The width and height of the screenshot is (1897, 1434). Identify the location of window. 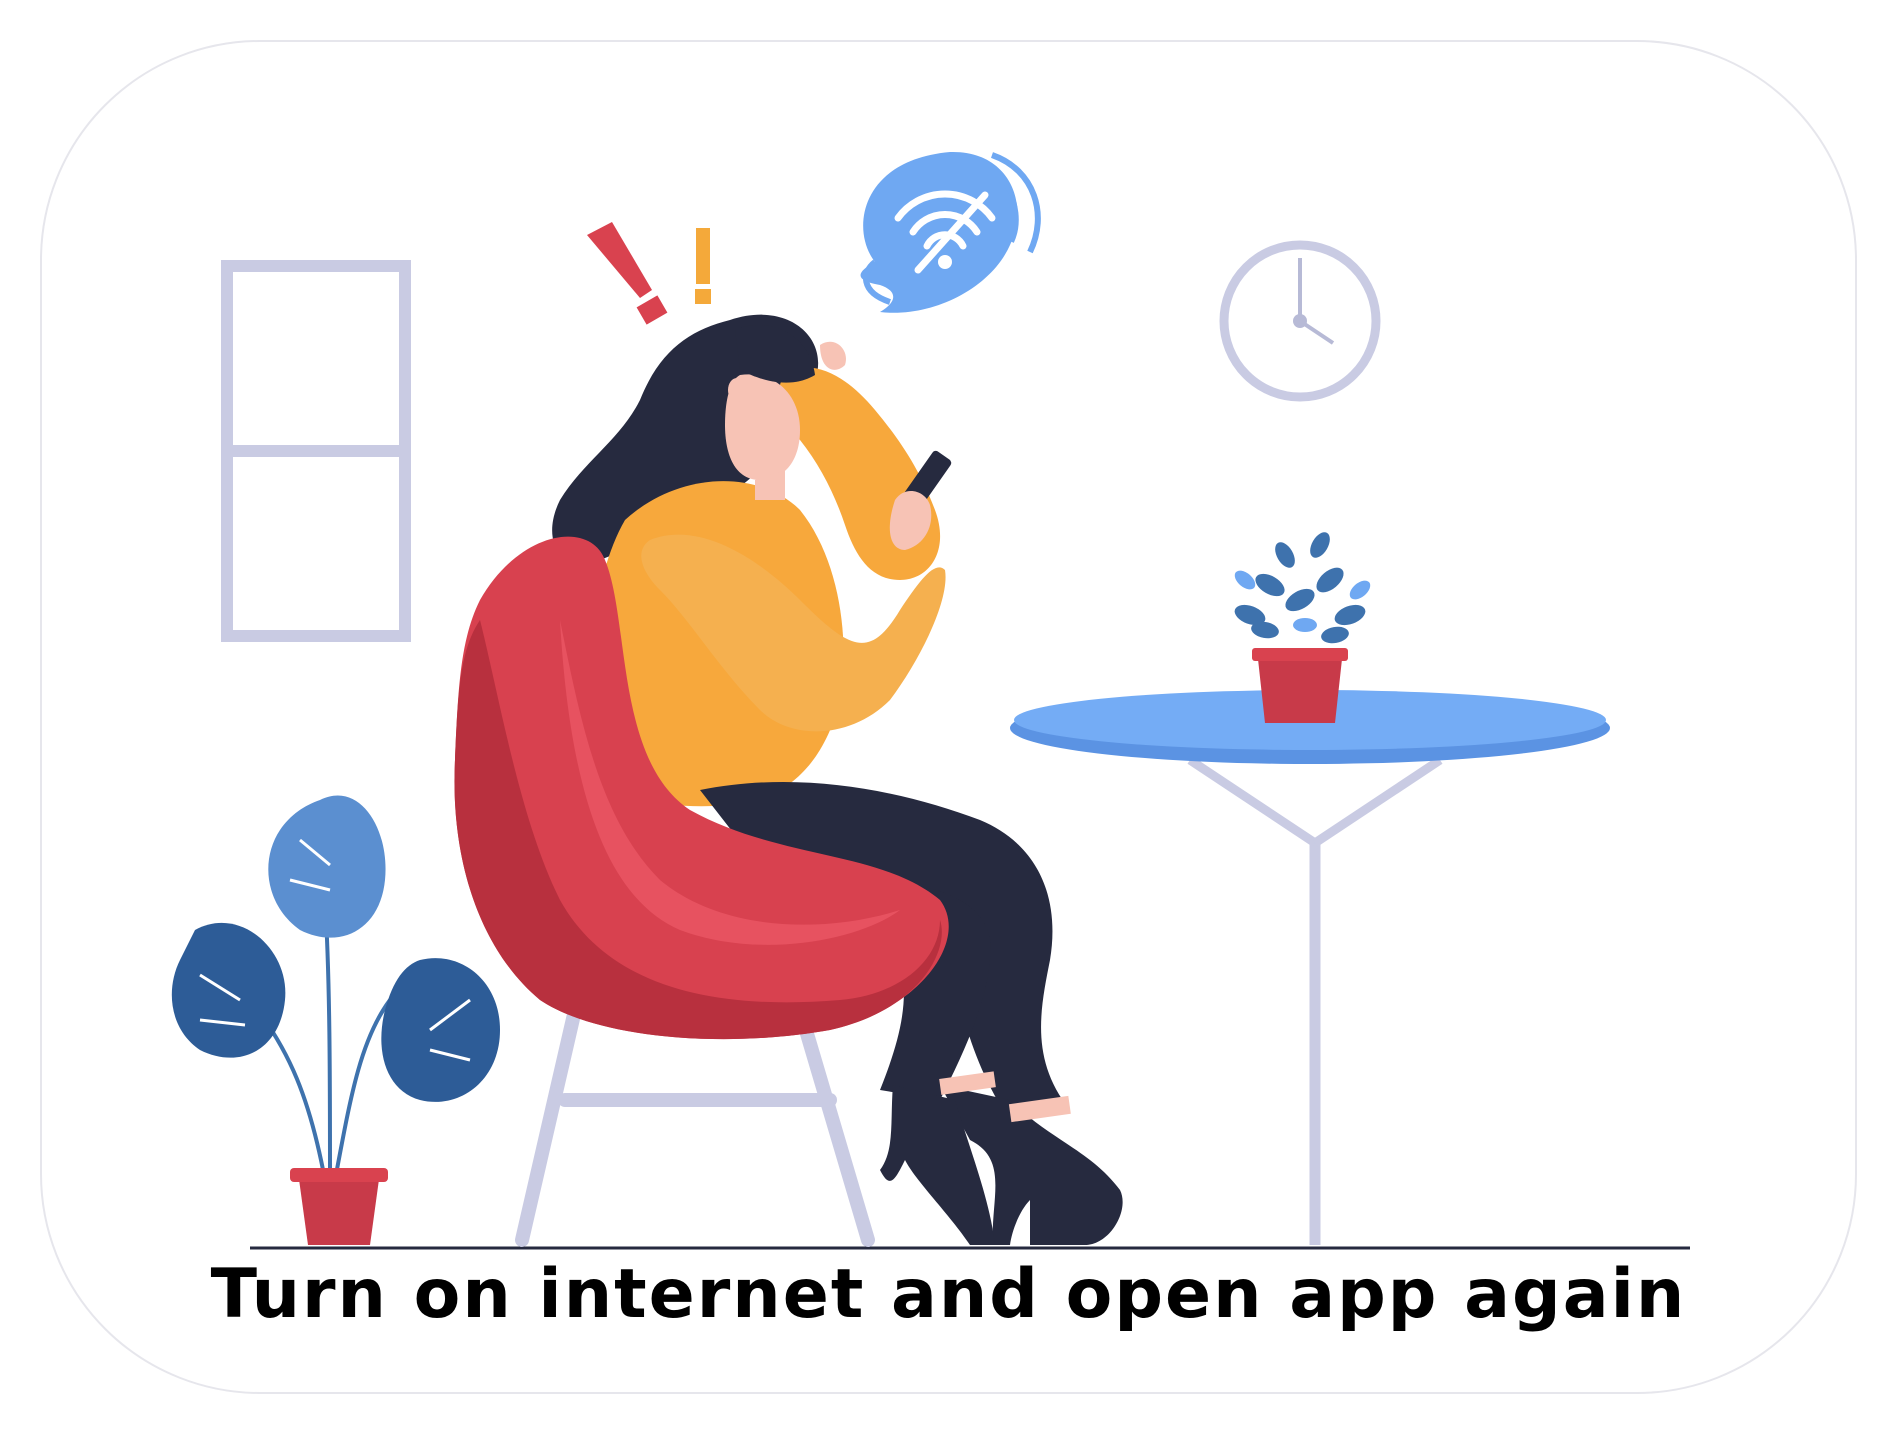
(316, 451).